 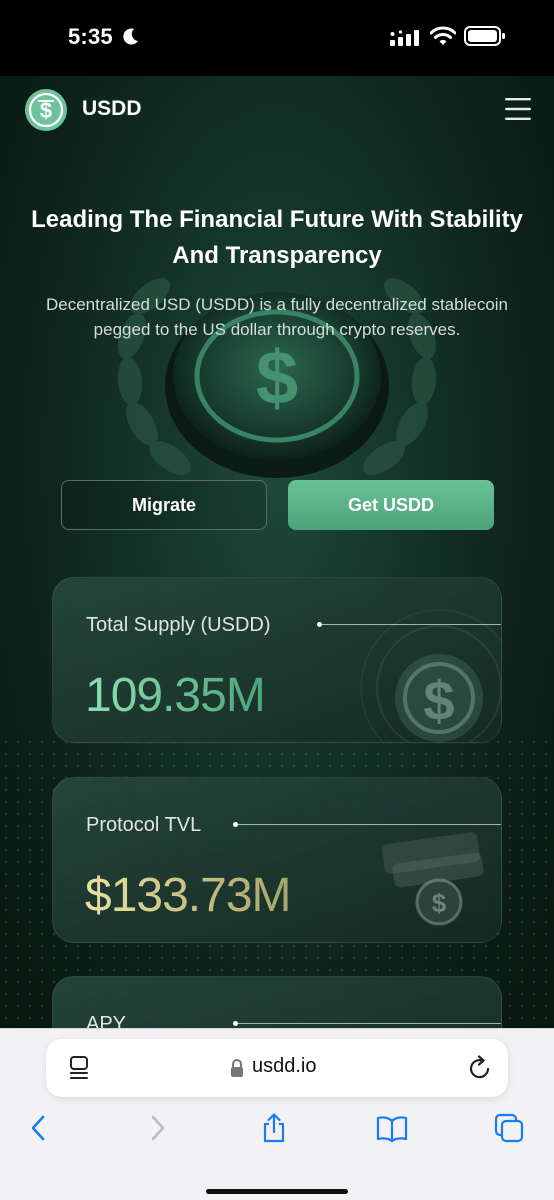 I want to click on dollar-coin-icon: $, so click(x=430, y=675).